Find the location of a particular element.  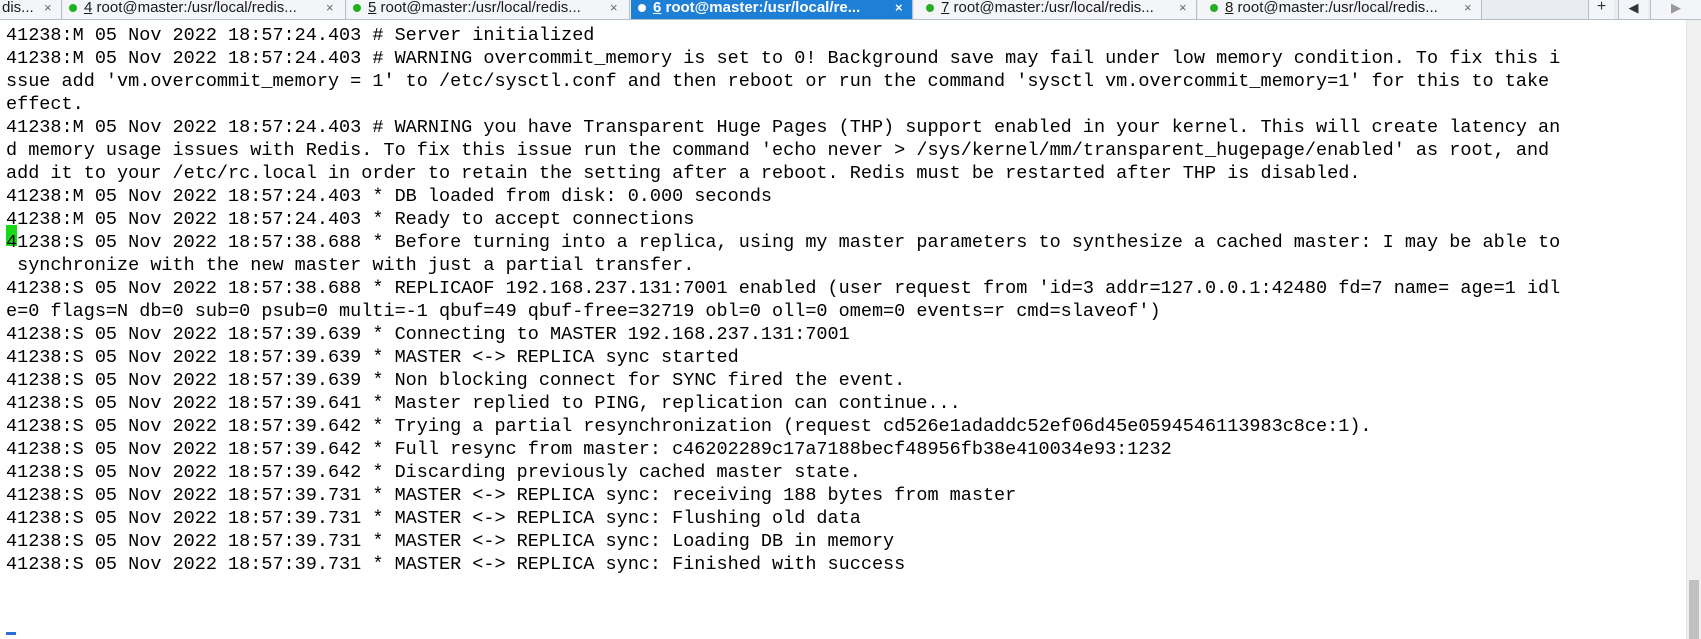

tab-5: 7 root@master:/usr/local/redis... × is located at coordinates (1055, 9).